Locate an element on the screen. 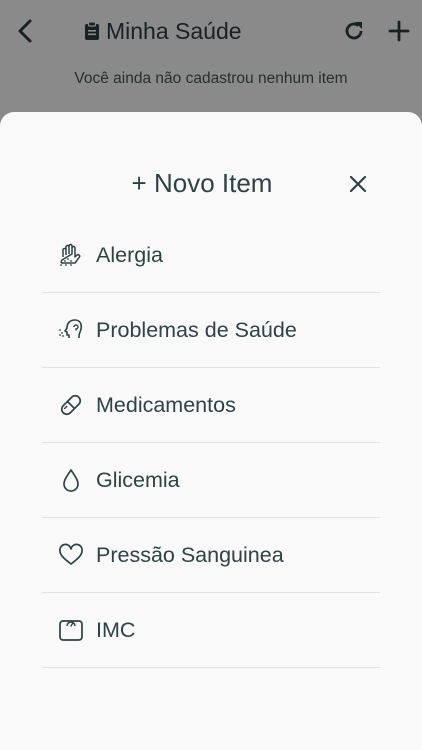 The width and height of the screenshot is (422, 750). menu-item-label: Glicemia is located at coordinates (138, 479).